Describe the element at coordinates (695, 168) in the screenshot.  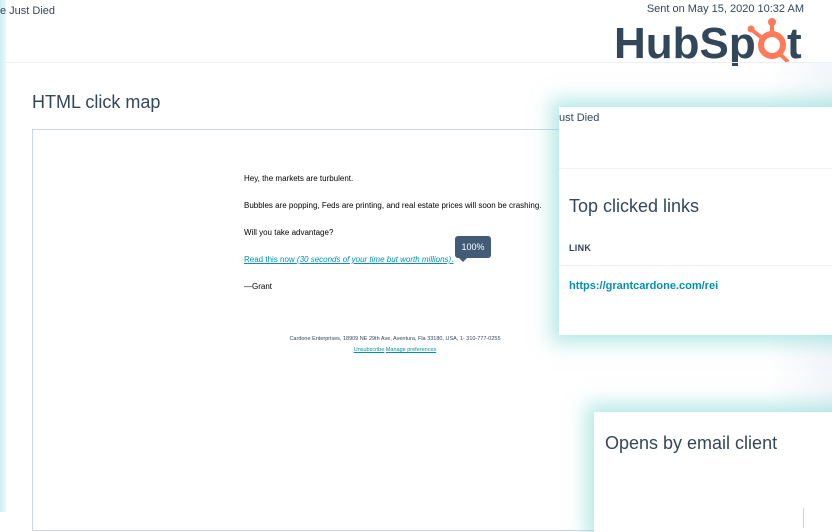
I see `panel-header-divider` at that location.